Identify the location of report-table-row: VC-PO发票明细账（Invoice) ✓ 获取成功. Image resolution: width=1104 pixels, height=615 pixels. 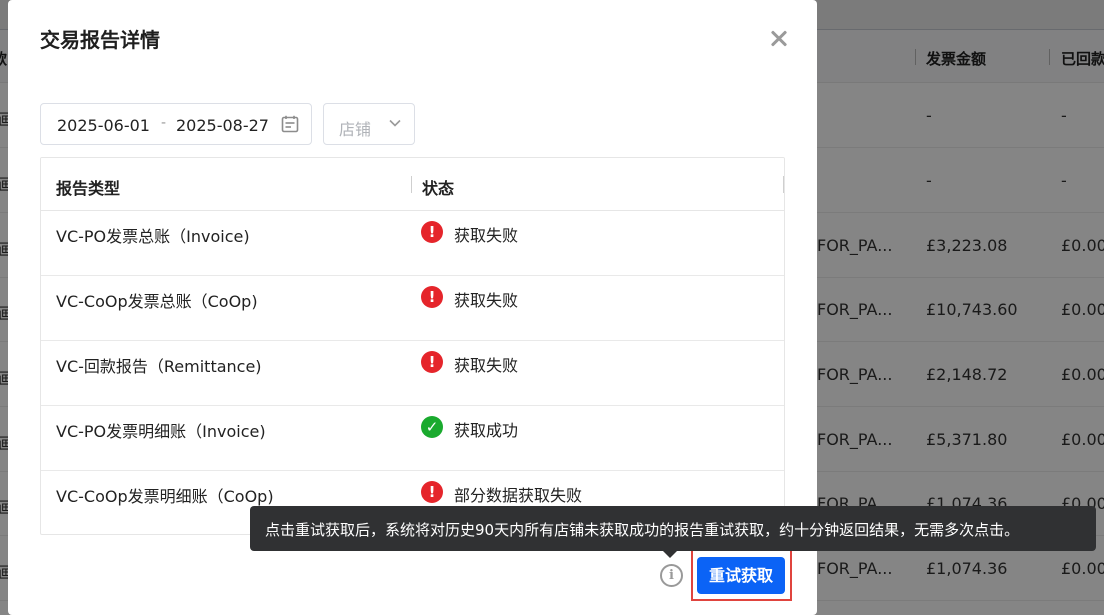
(412, 438).